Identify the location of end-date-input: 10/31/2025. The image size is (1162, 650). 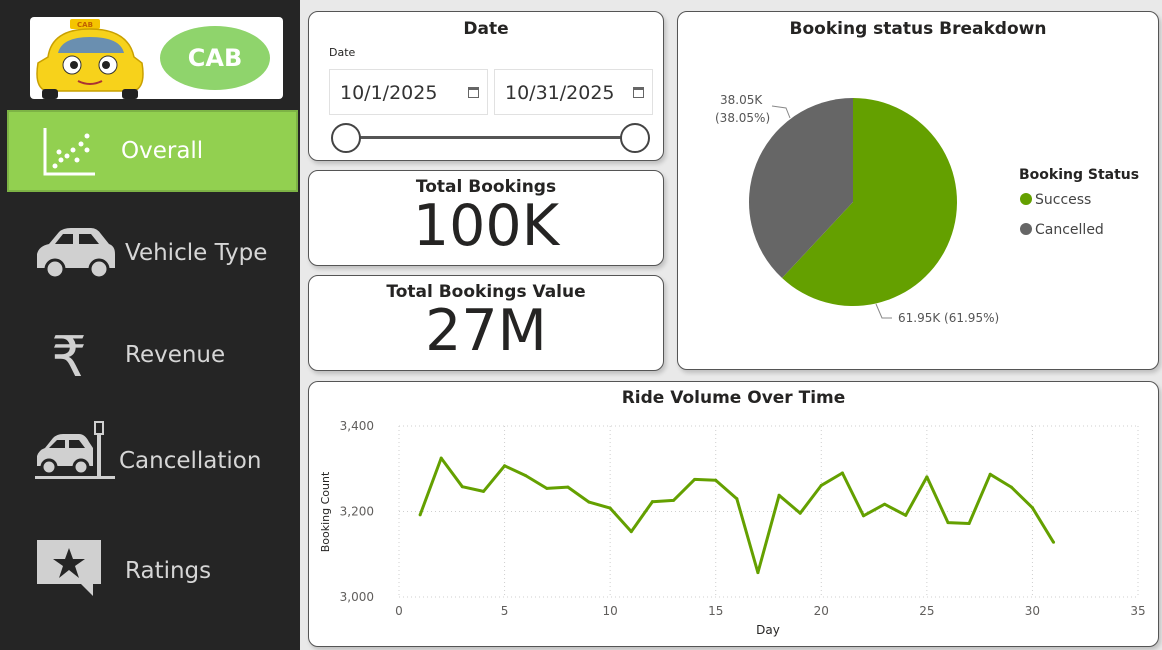
(573, 92).